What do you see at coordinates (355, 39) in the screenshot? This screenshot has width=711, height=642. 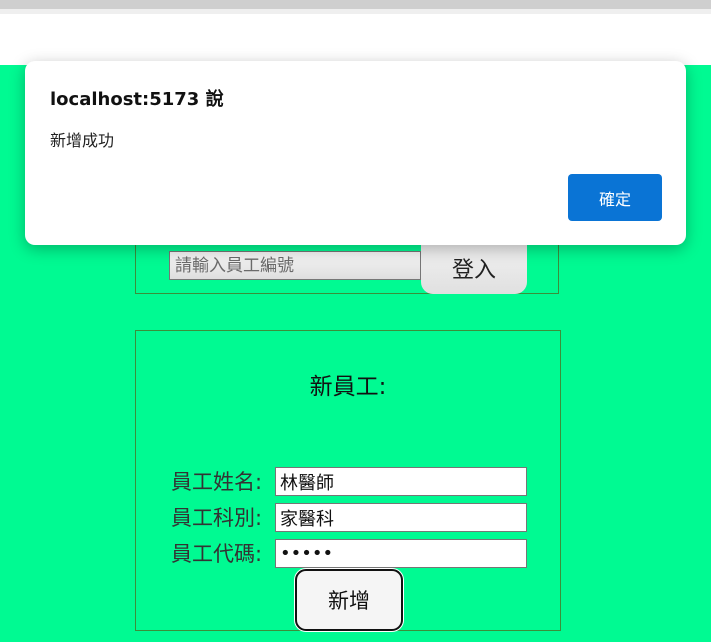 I see `browser-header-area` at bounding box center [355, 39].